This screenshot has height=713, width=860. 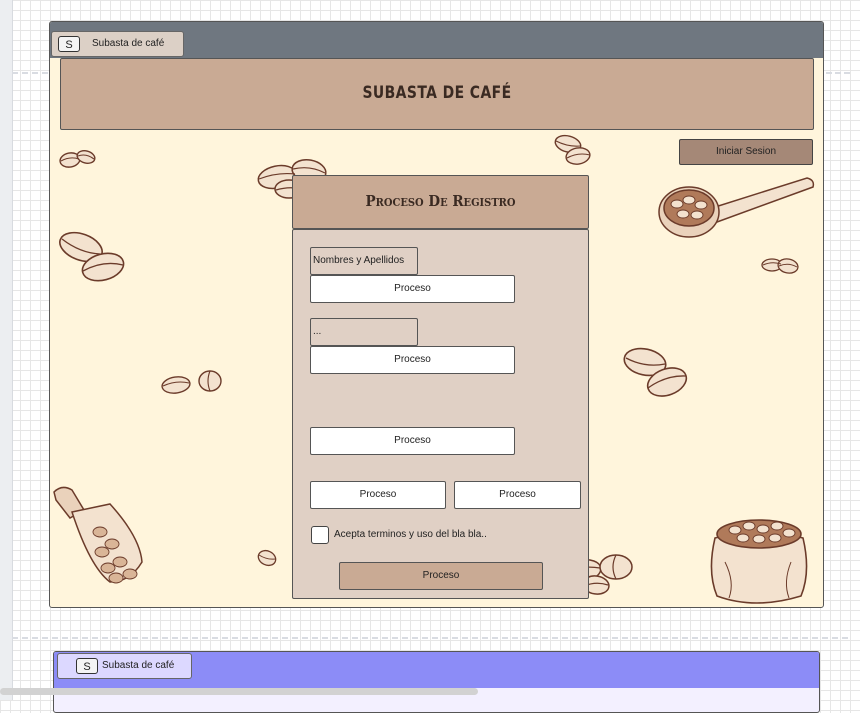 What do you see at coordinates (412, 360) in the screenshot?
I see `second-input: Proceso` at bounding box center [412, 360].